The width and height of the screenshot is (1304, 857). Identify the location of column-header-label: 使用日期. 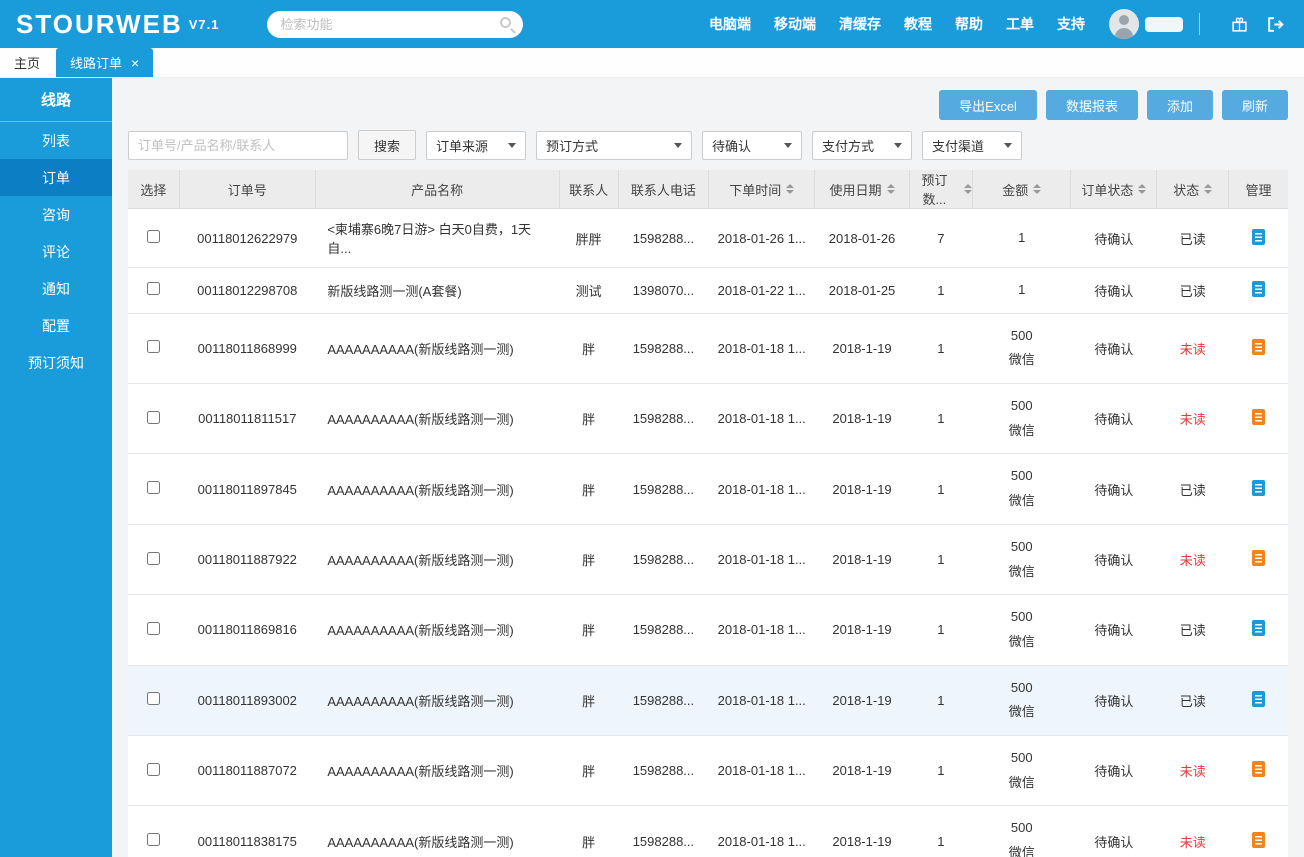
(855, 190).